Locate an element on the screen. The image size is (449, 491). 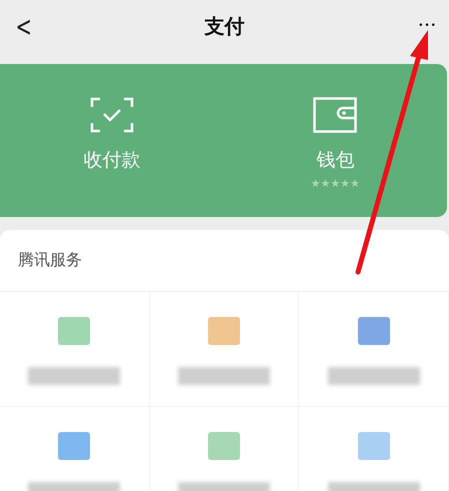
wallet-icon is located at coordinates (335, 115).